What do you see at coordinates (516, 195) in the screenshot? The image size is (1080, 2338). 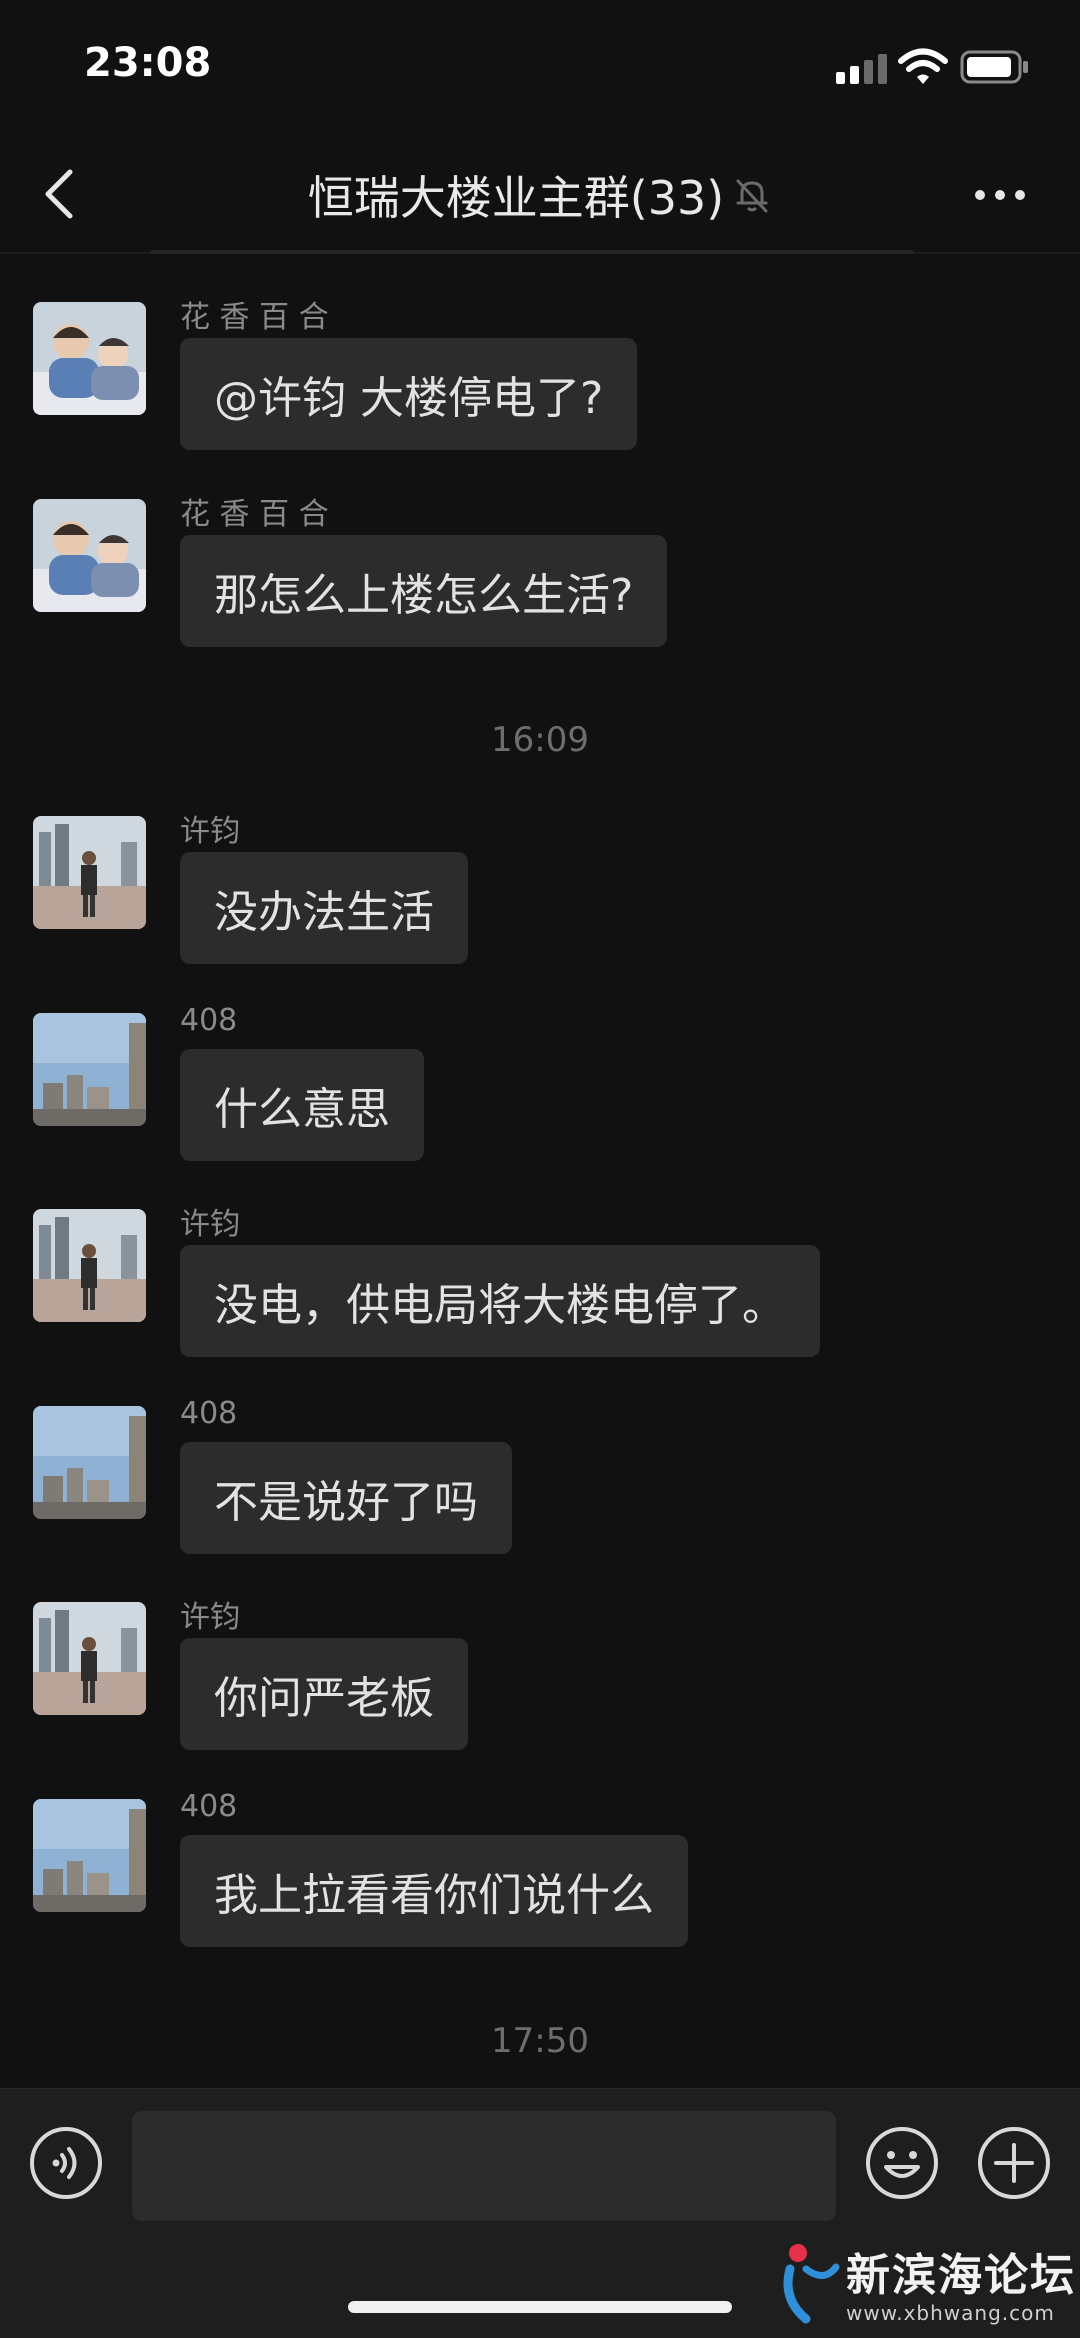 I see `chat-title: 恒瑞大楼业主群(33)` at bounding box center [516, 195].